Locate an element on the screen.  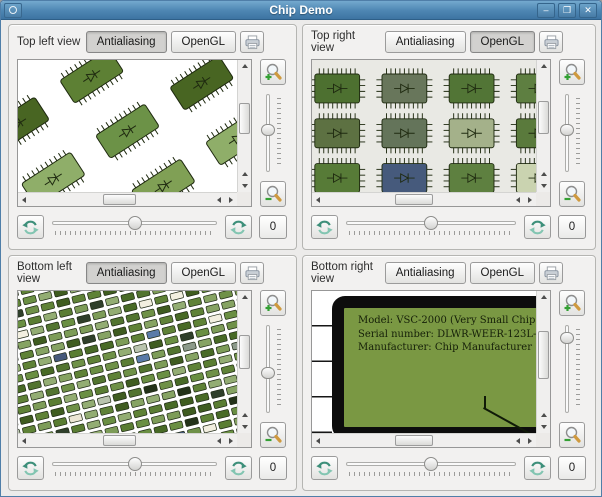
zoom-in-icon is located at coordinates (571, 72).